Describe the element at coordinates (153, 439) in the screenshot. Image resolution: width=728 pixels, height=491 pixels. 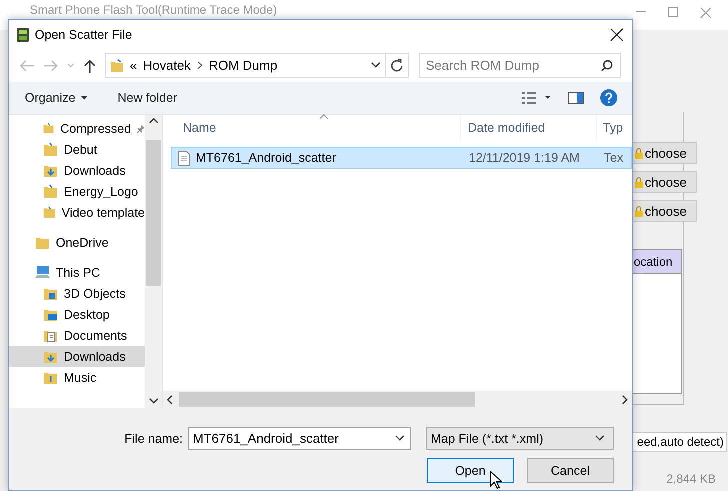
I see `field-label: File name:` at that location.